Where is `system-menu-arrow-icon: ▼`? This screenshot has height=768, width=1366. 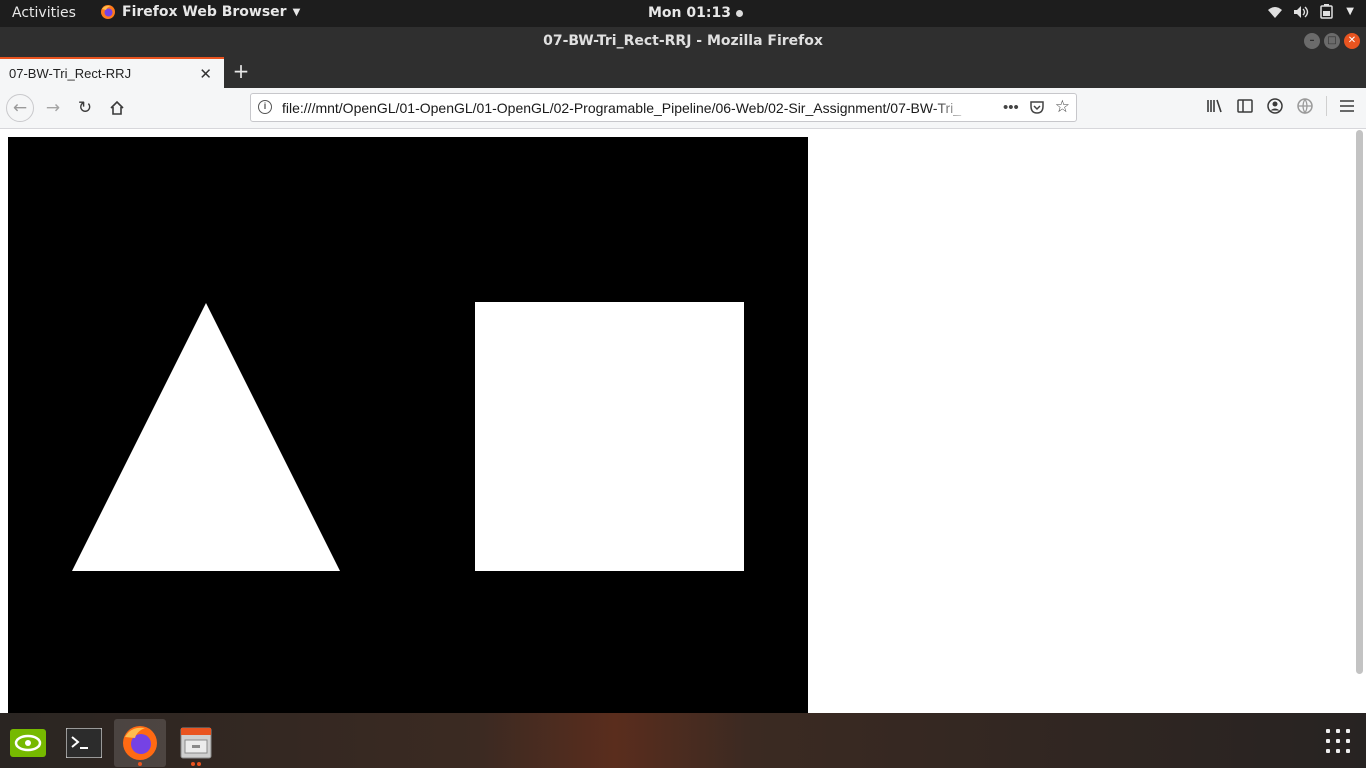
system-menu-arrow-icon: ▼ is located at coordinates (1350, 11).